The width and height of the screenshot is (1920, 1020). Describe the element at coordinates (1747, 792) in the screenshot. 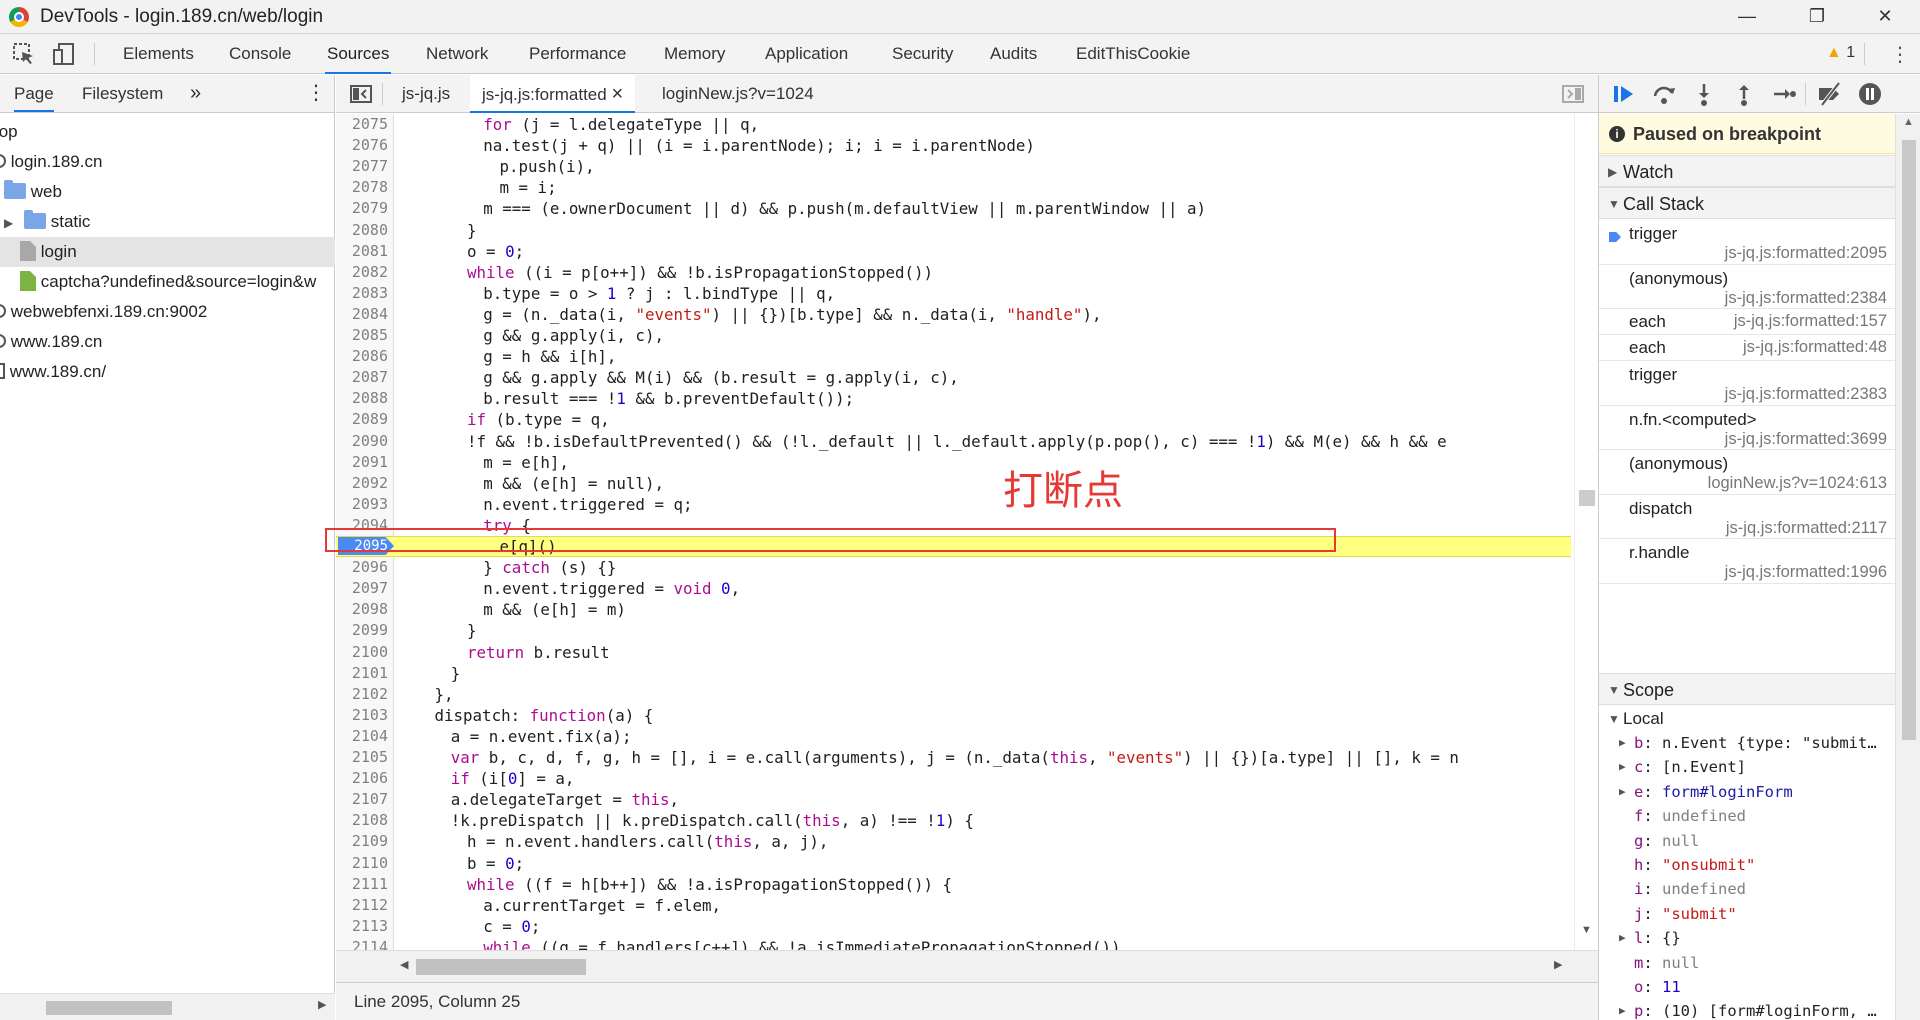

I see `scope-variable: ▶ e: form#loginForm` at that location.